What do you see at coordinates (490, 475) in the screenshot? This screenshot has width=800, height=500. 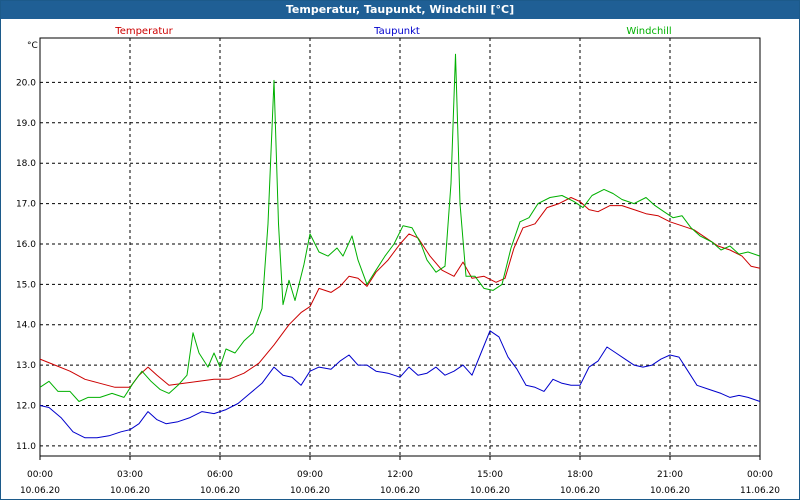 I see `x-tick-time: 15:00` at bounding box center [490, 475].